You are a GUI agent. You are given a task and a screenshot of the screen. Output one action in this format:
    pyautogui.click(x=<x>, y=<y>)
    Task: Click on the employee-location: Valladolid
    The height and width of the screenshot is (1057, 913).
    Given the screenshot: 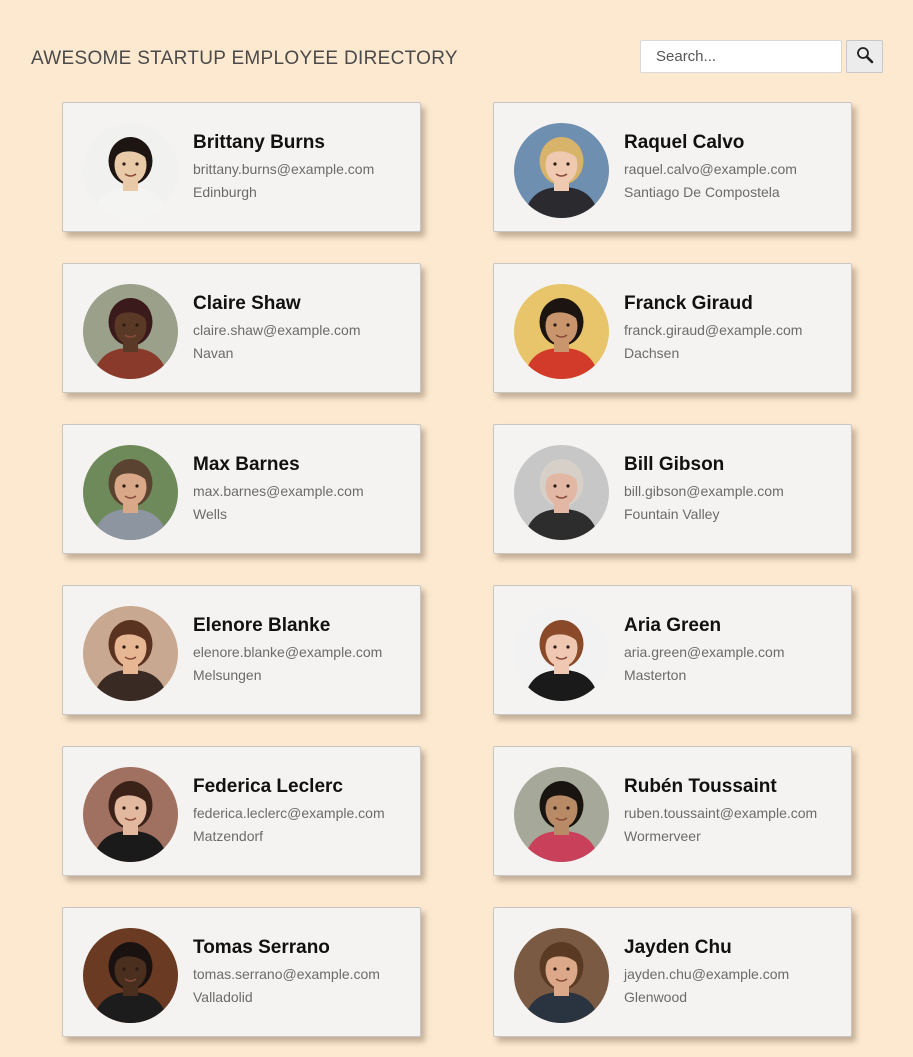 What is the action you would take?
    pyautogui.click(x=223, y=997)
    